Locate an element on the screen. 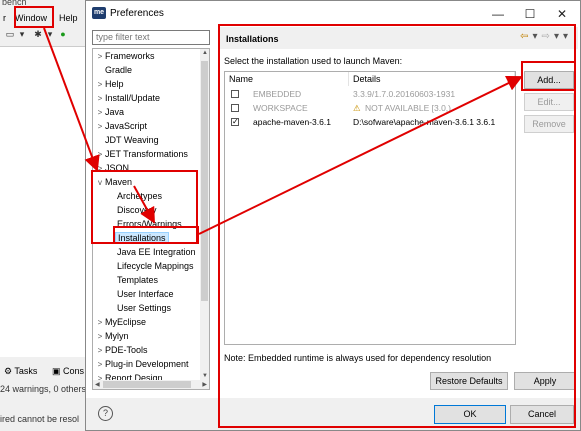 This screenshot has width=581, height=431. page-header: Installations ⇦ ▾ ⇨ ▾ ▾ is located at coordinates (399, 38).